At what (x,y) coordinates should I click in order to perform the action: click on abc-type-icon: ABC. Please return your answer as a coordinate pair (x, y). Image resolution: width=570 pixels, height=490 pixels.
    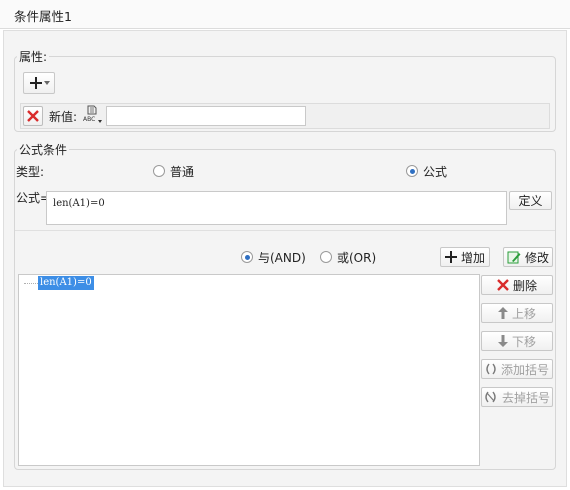
    Looking at the image, I should click on (93, 115).